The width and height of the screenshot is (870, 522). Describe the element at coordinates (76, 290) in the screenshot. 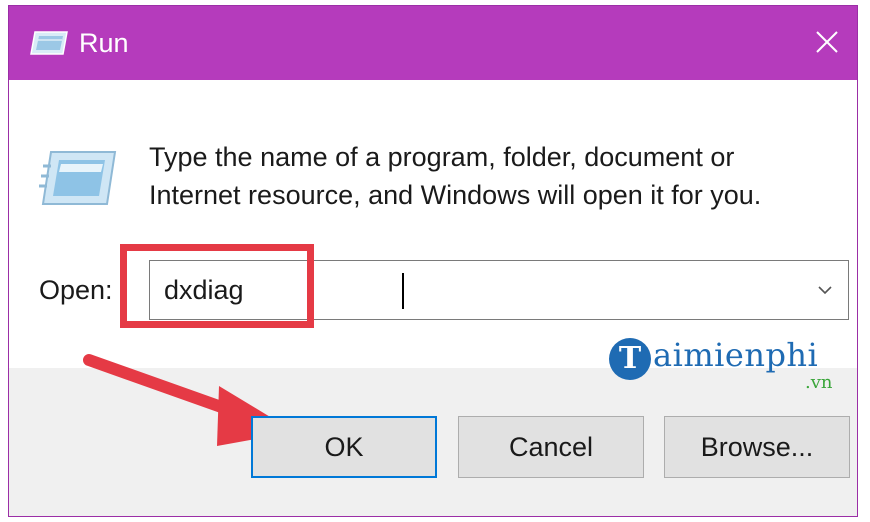

I see `open-label: Open:` at that location.